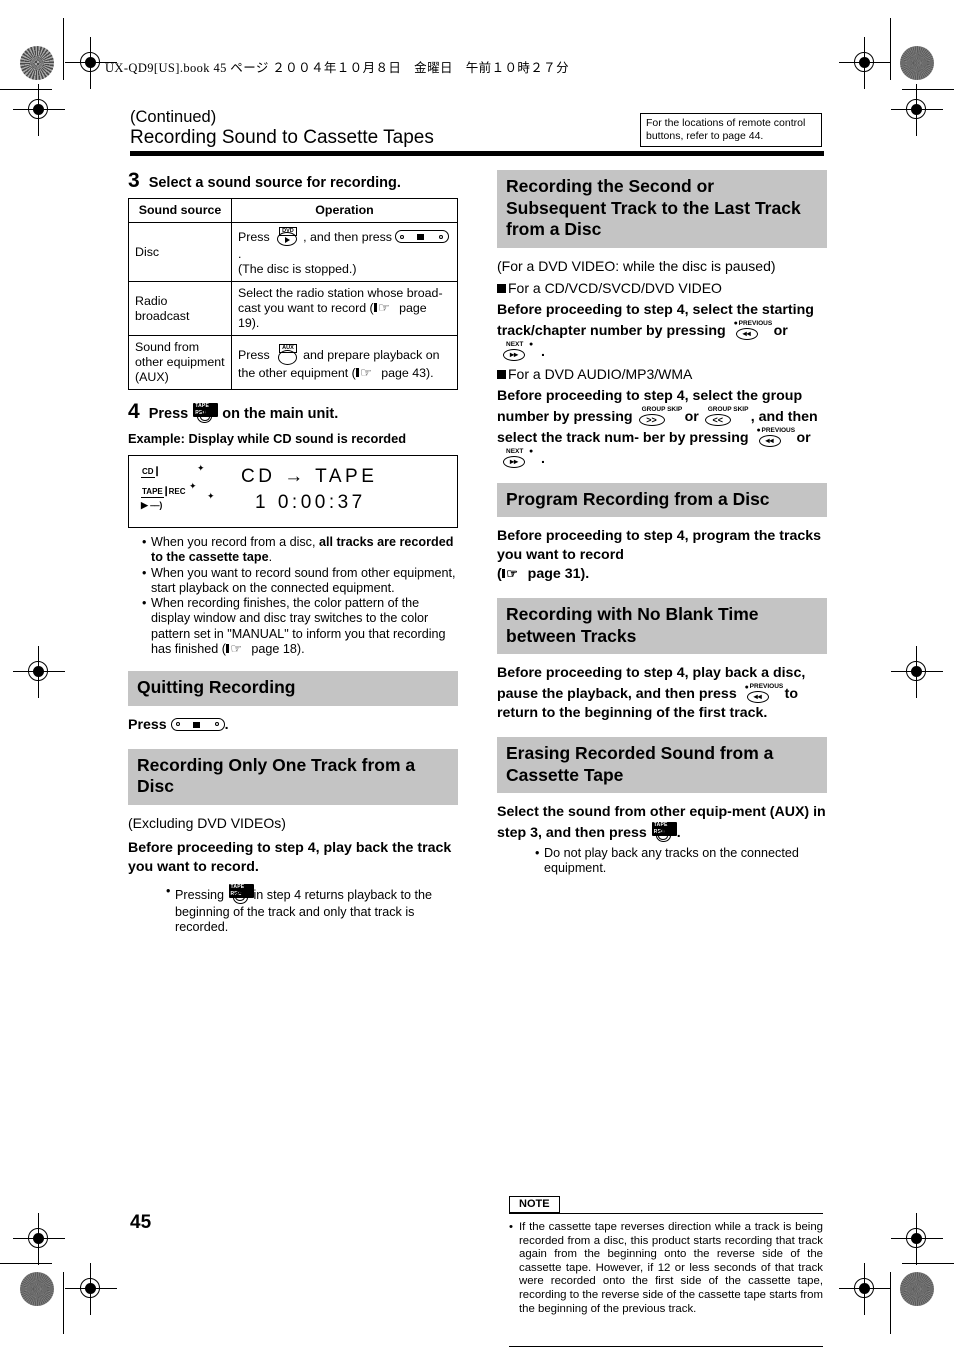 Image resolution: width=954 pixels, height=1351 pixels. What do you see at coordinates (309, 476) in the screenshot?
I see `display-line-1: CD → TAPE` at bounding box center [309, 476].